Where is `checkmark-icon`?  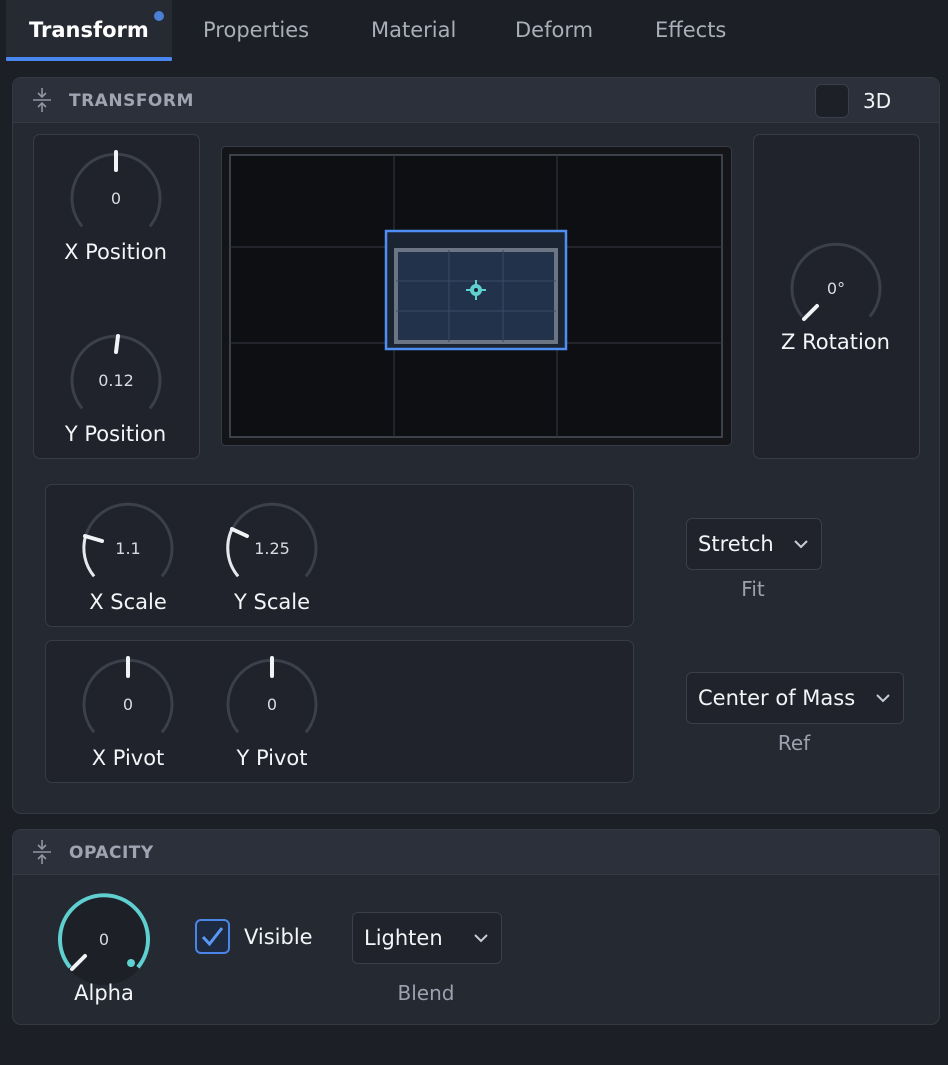 checkmark-icon is located at coordinates (212, 937).